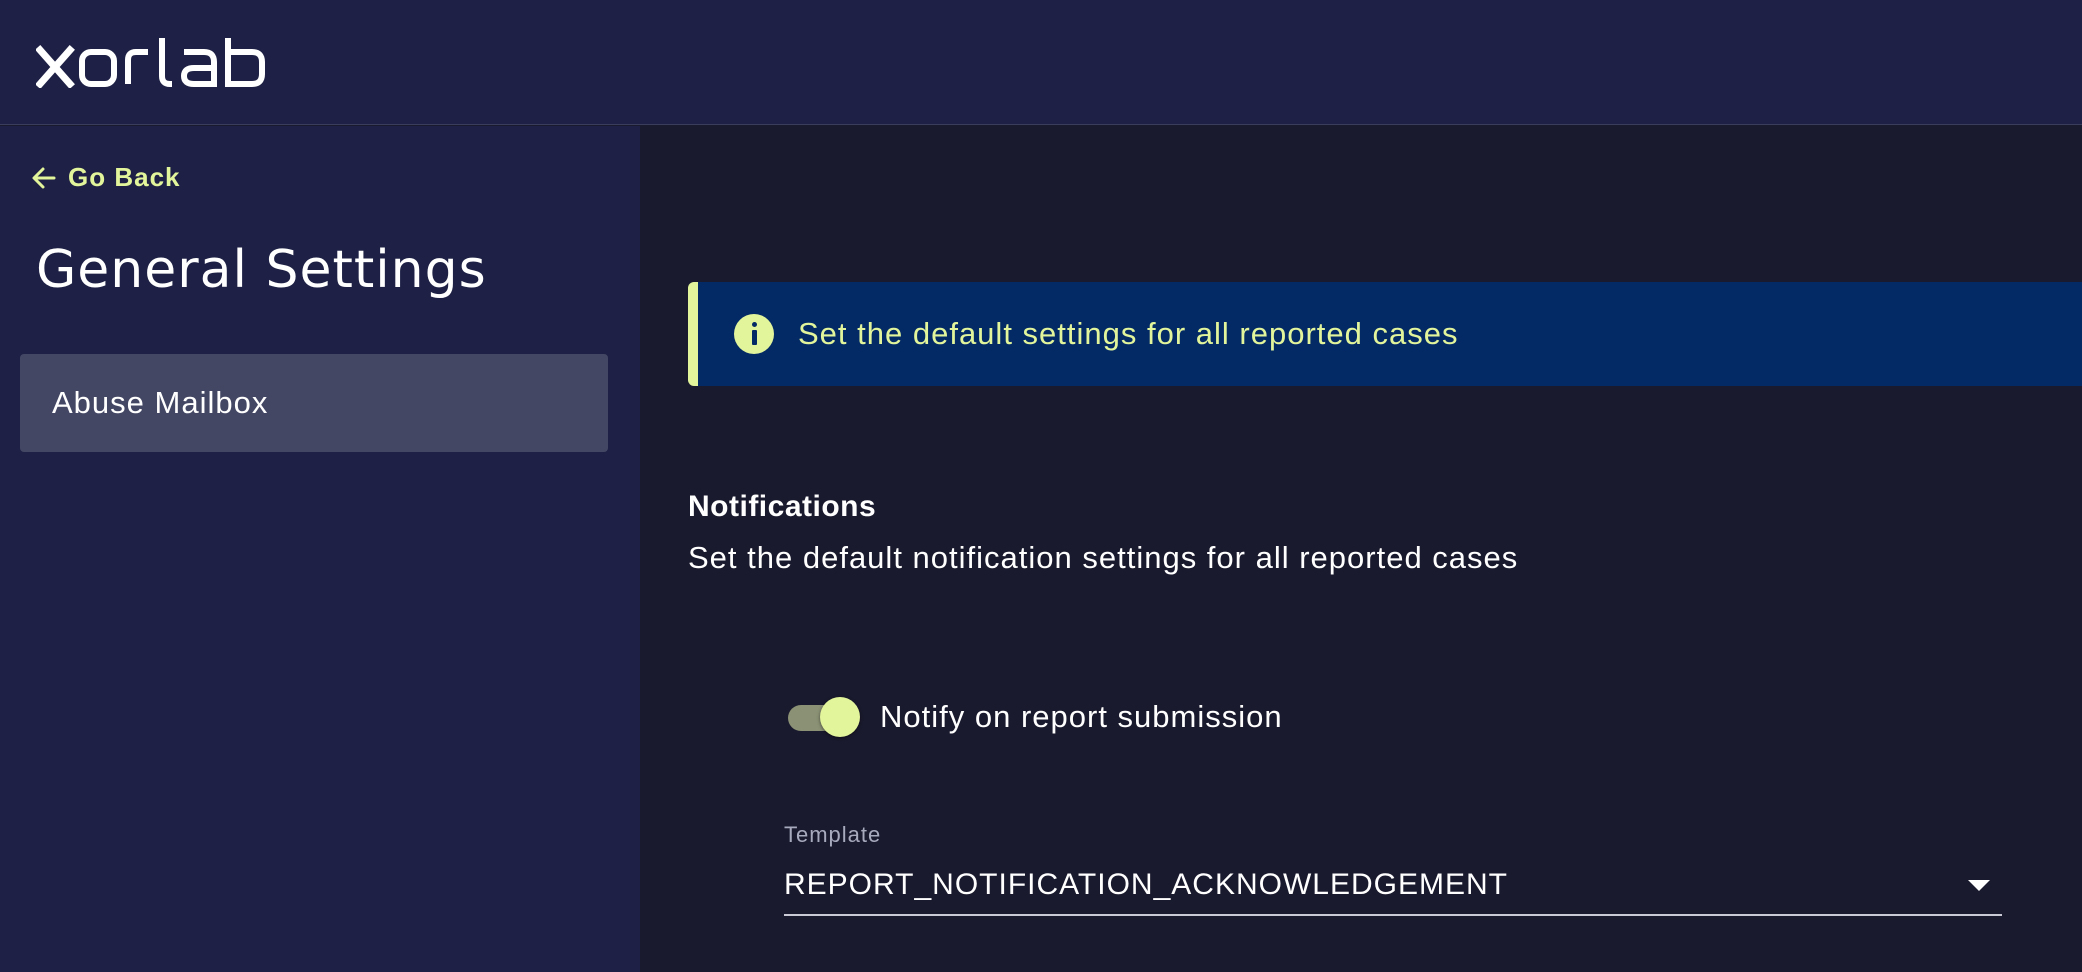 This screenshot has width=2082, height=972. Describe the element at coordinates (156, 62) in the screenshot. I see `xorlab-logo: xorlab` at that location.